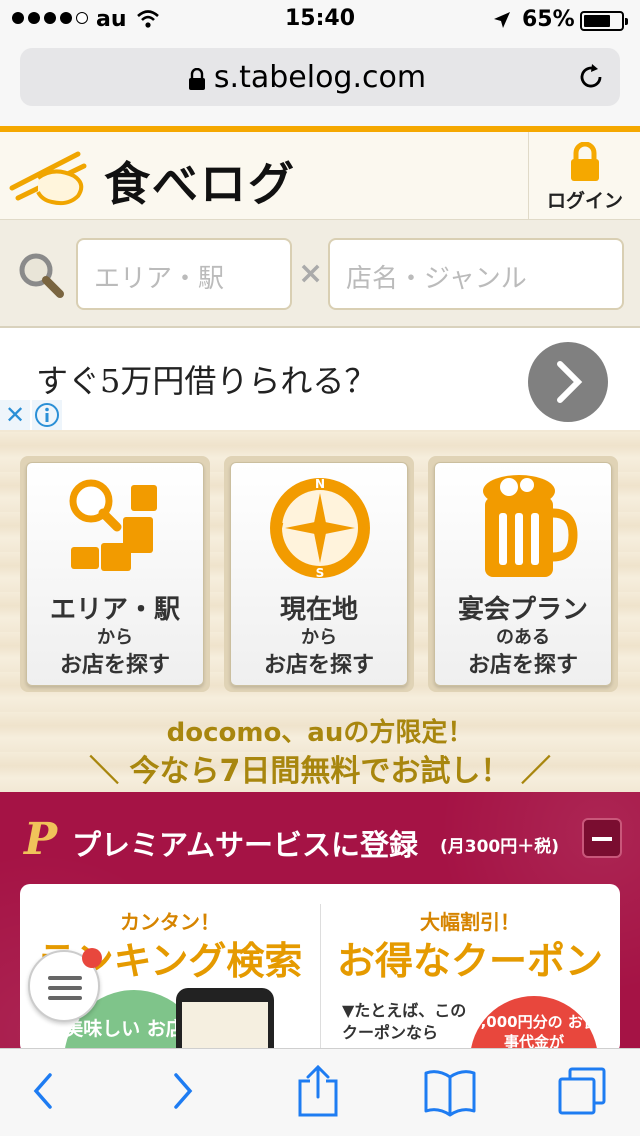  What do you see at coordinates (500, 847) in the screenshot?
I see `premium-price: (月300円＋税)` at bounding box center [500, 847].